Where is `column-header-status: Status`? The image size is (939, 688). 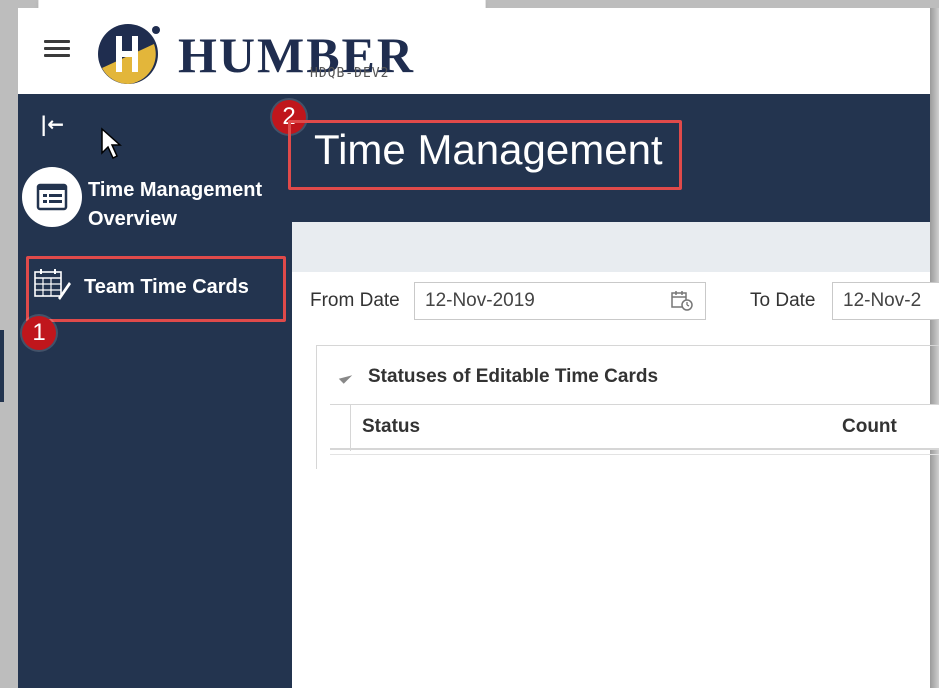 column-header-status: Status is located at coordinates (391, 427).